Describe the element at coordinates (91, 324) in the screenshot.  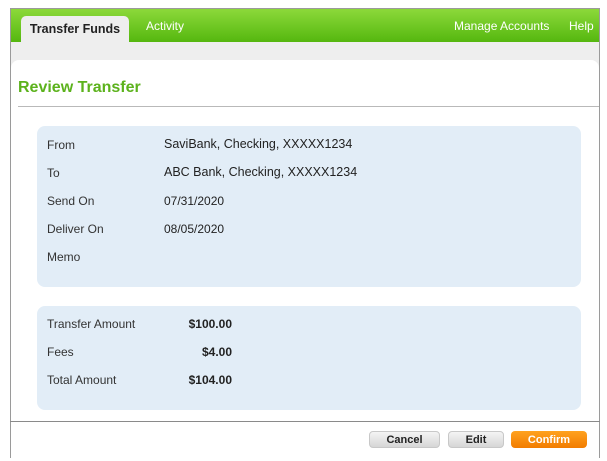
I see `transfer-amount-label: Transfer Amount` at that location.